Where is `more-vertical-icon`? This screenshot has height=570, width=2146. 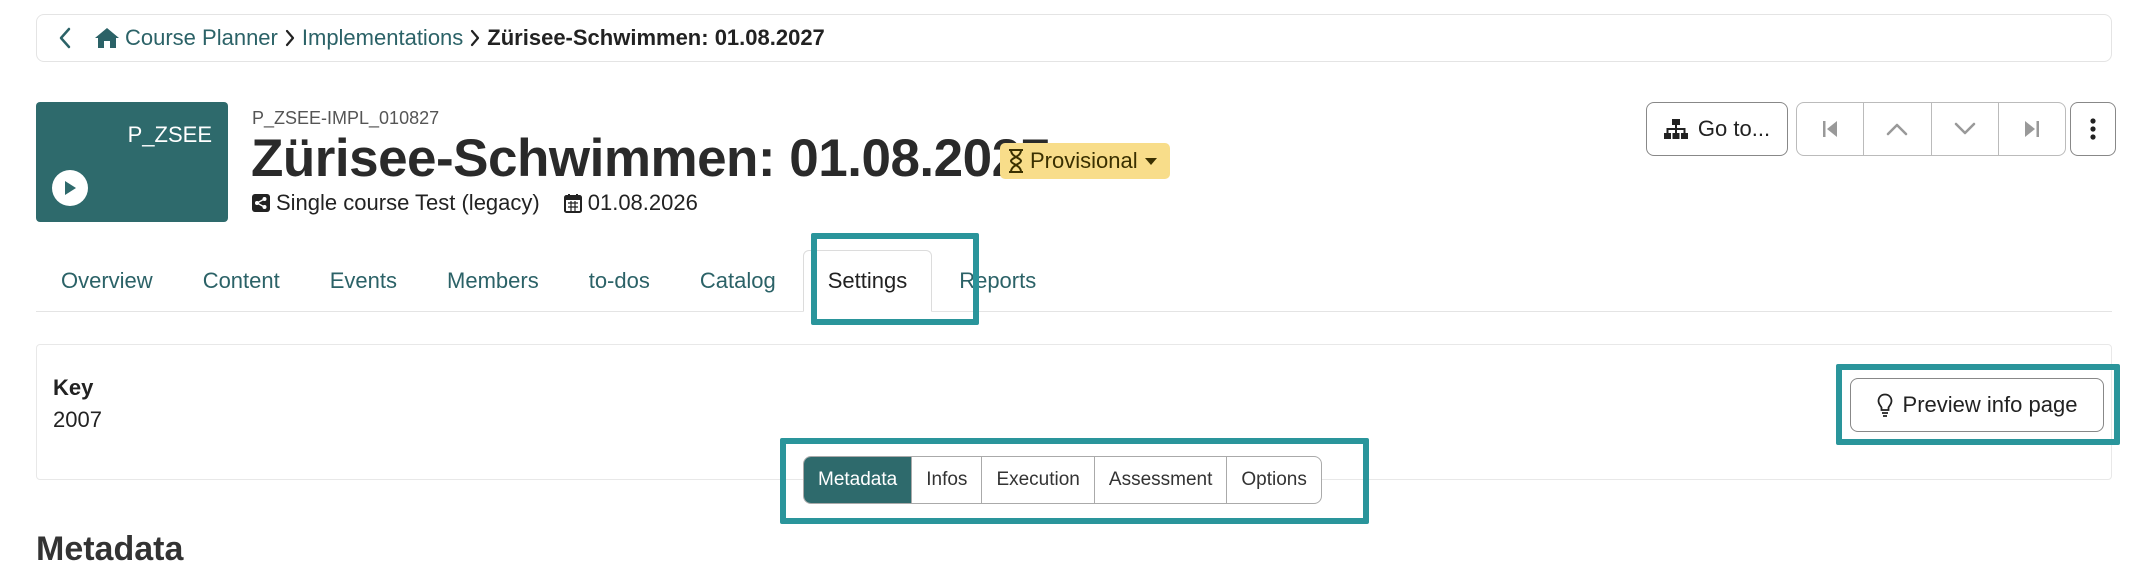
more-vertical-icon is located at coordinates (2093, 129).